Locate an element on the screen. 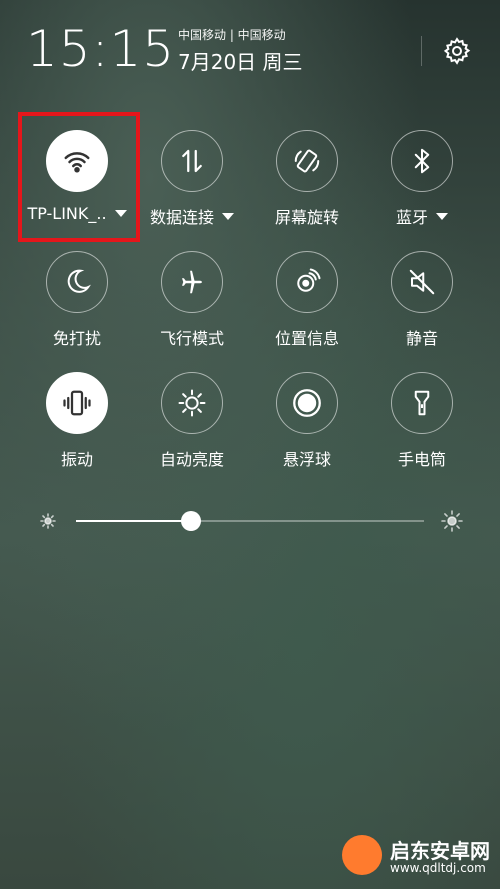 The height and width of the screenshot is (889, 500). location-icon is located at coordinates (309, 280).